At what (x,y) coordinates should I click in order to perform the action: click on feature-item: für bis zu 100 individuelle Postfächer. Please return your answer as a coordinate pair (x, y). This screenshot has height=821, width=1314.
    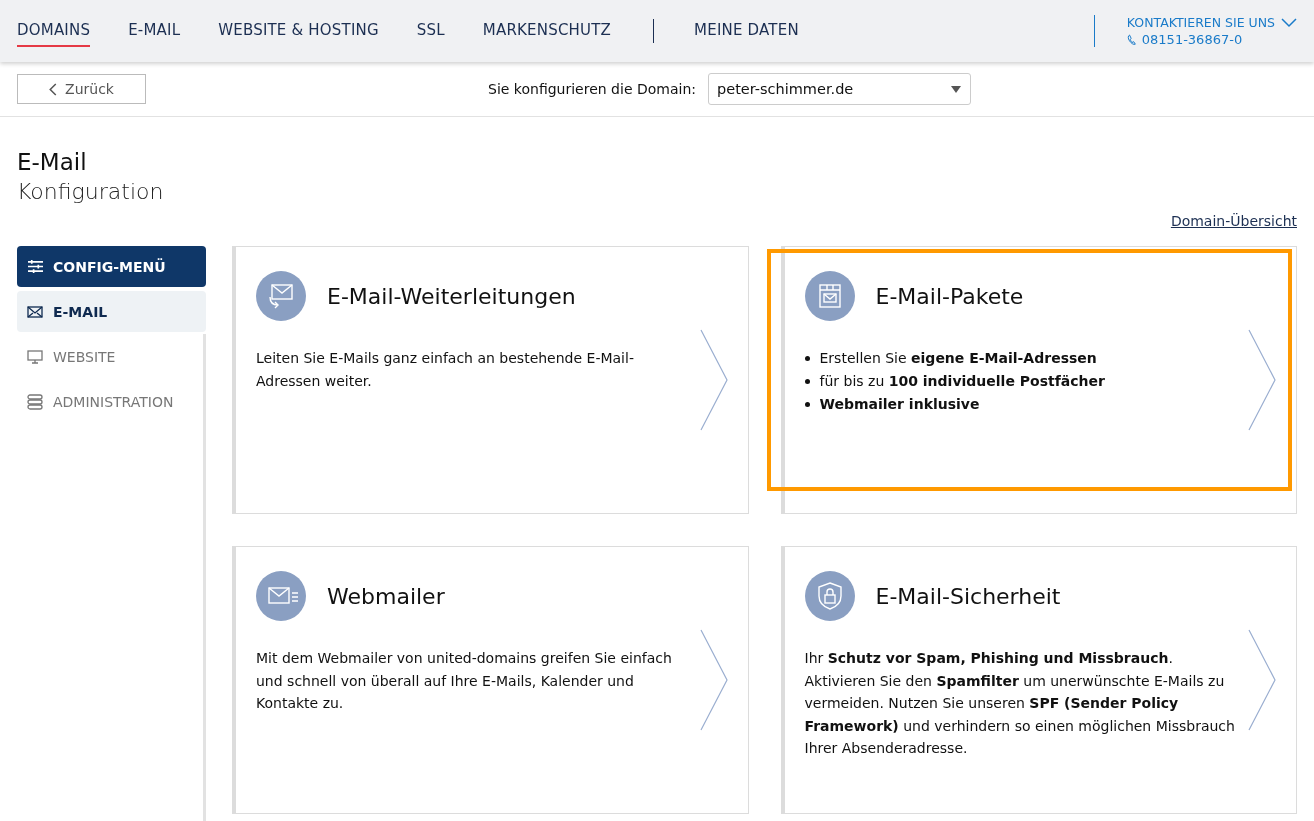
    Looking at the image, I should click on (962, 381).